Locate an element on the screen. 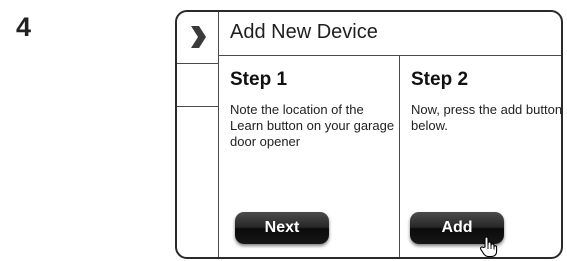 This screenshot has width=567, height=261. back-nav-button is located at coordinates (197, 38).